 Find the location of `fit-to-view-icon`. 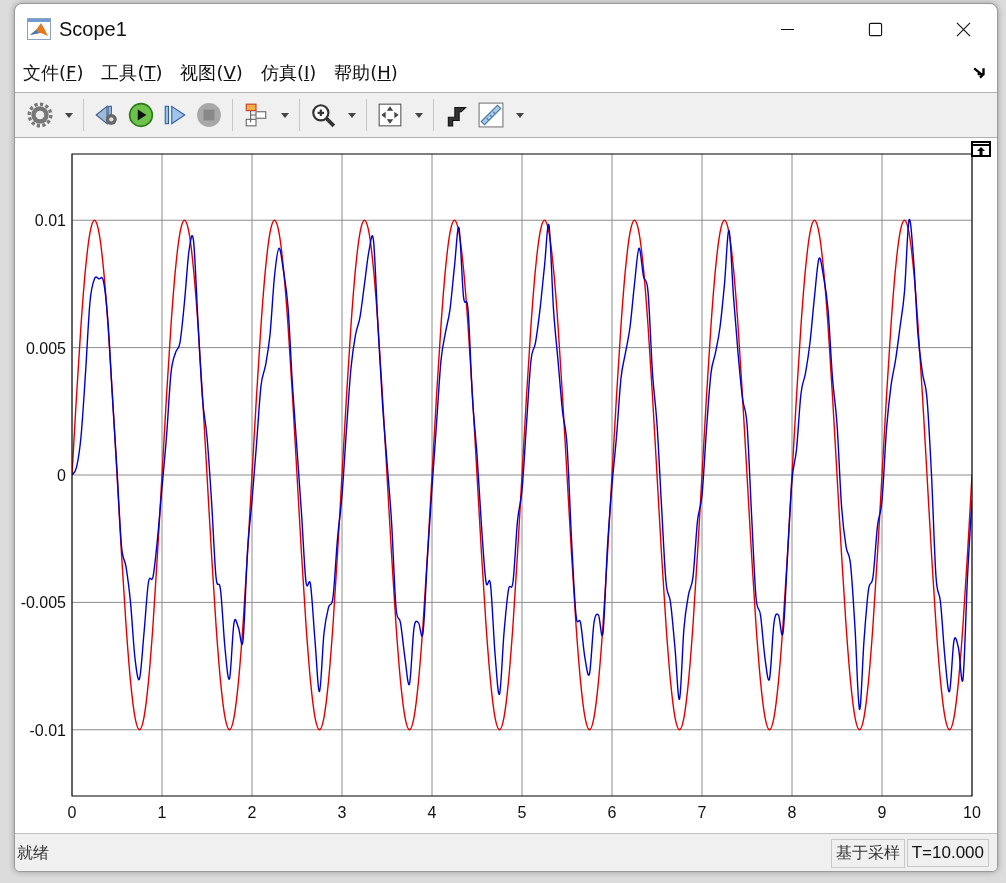

fit-to-view-icon is located at coordinates (390, 115).